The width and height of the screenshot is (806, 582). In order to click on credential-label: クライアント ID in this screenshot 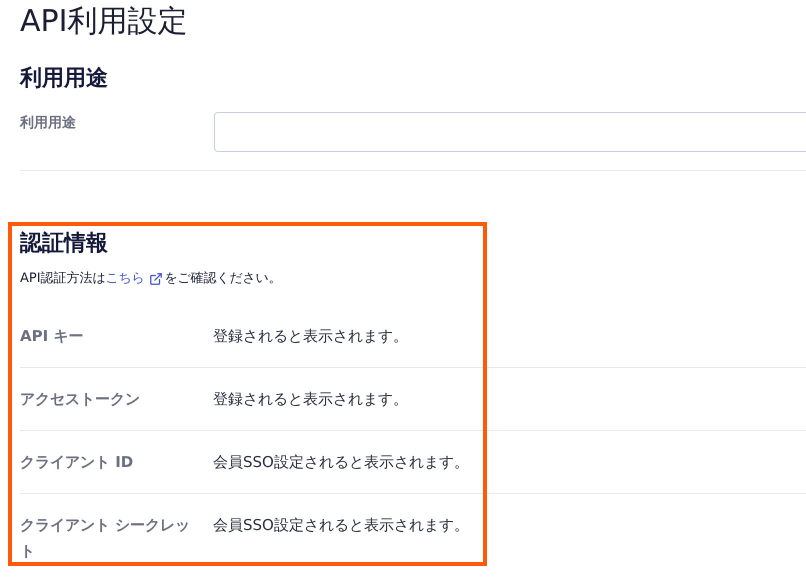, I will do `click(77, 462)`.